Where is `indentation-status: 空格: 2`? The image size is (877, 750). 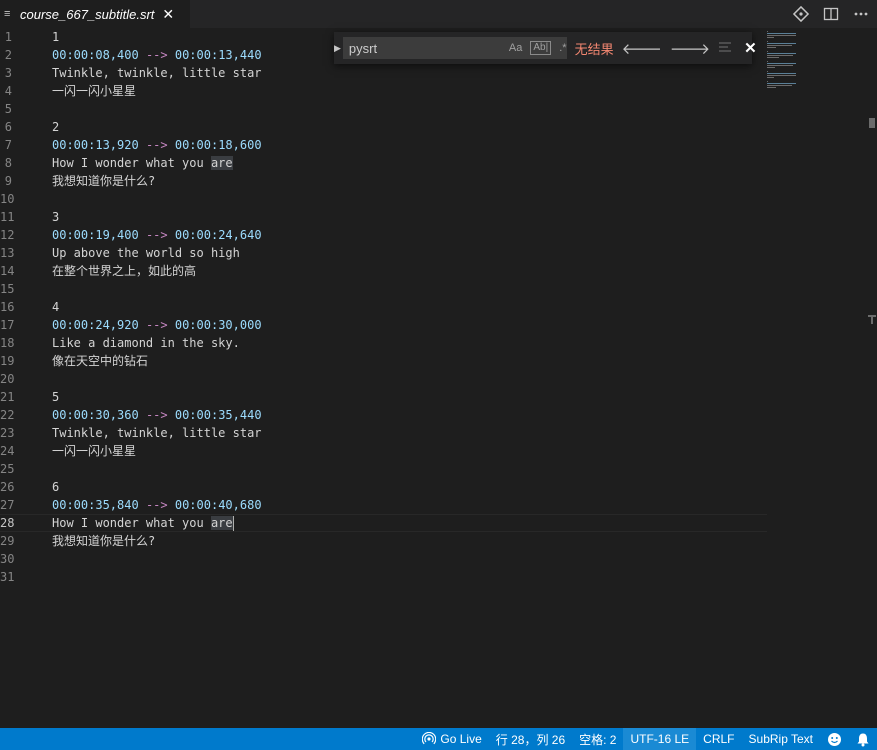
indentation-status: 空格: 2 is located at coordinates (597, 739).